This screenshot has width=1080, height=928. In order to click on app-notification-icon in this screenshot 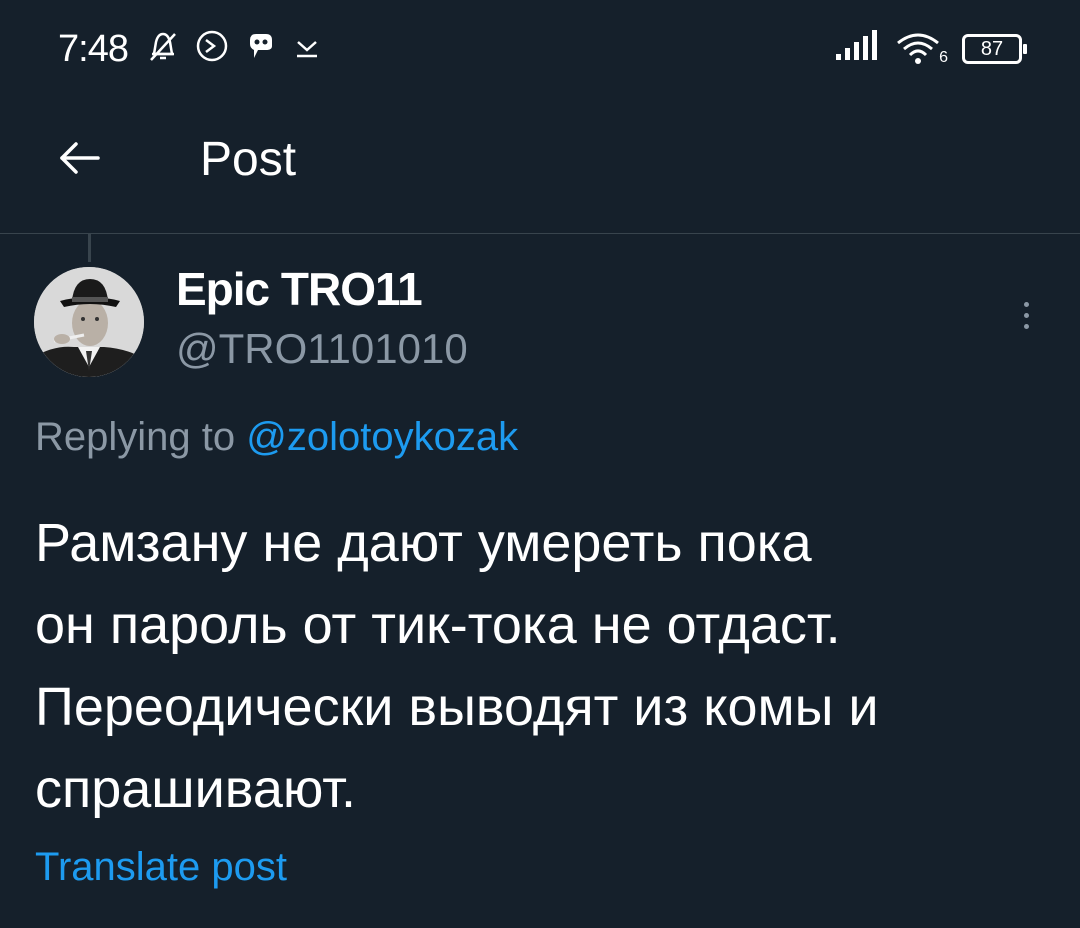, I will do `click(261, 48)`.